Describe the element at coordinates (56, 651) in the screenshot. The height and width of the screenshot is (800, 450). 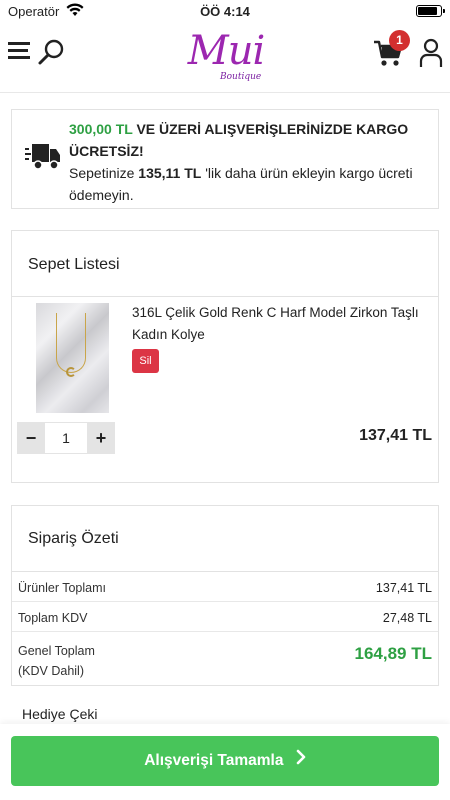
I see `grand-total-title: Genel Toplam` at that location.